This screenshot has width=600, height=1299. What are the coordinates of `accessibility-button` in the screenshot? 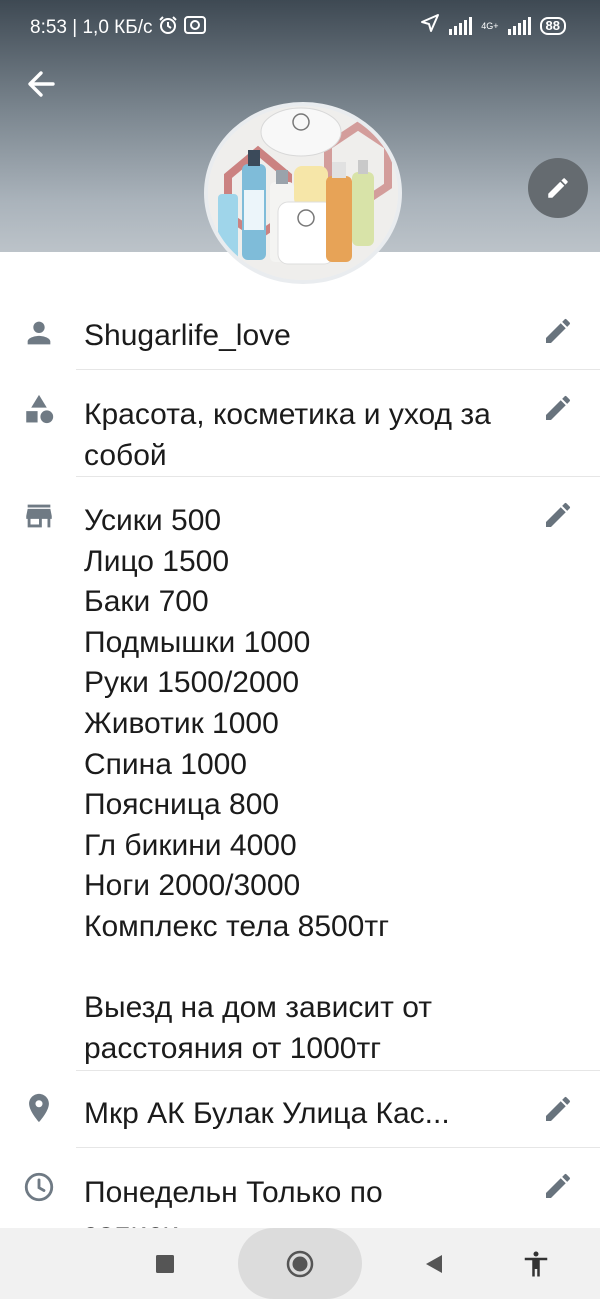 It's located at (536, 1264).